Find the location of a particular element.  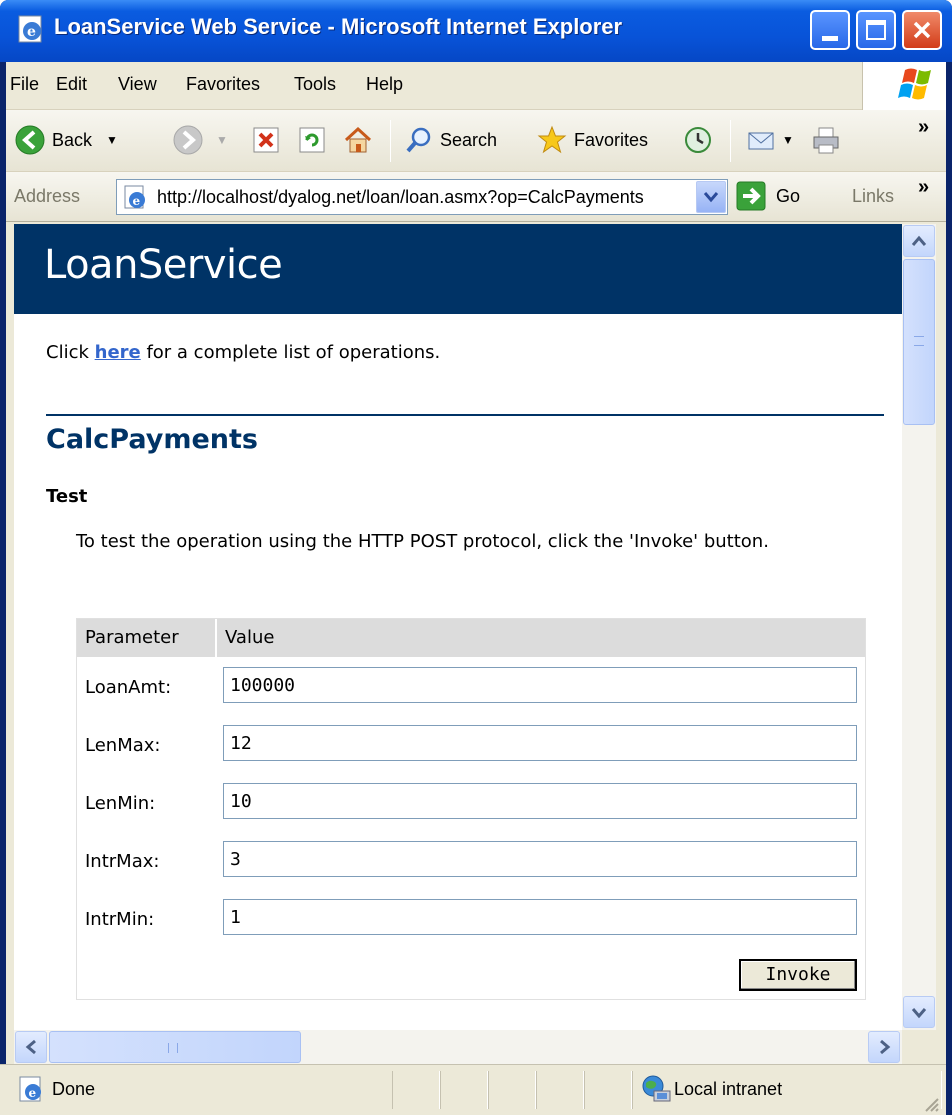

scroll-left-button is located at coordinates (31, 1047).